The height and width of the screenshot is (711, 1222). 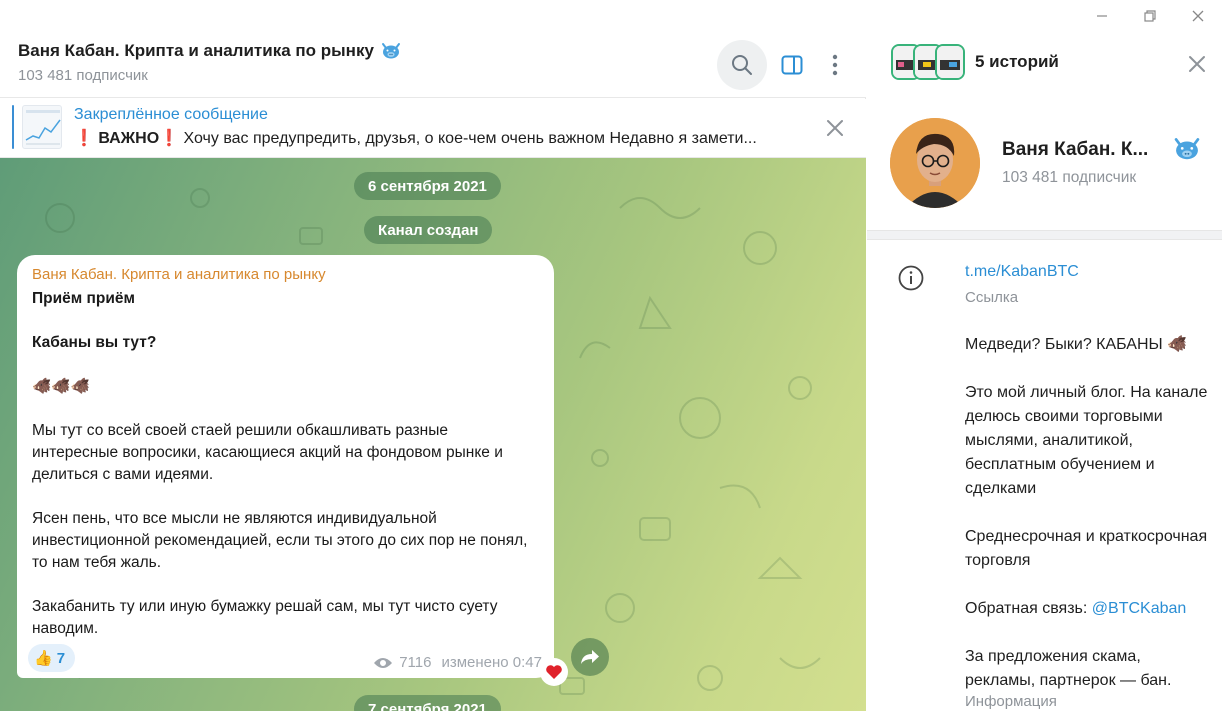 I want to click on channel-link: t.me/KabanBTC, so click(x=1022, y=272).